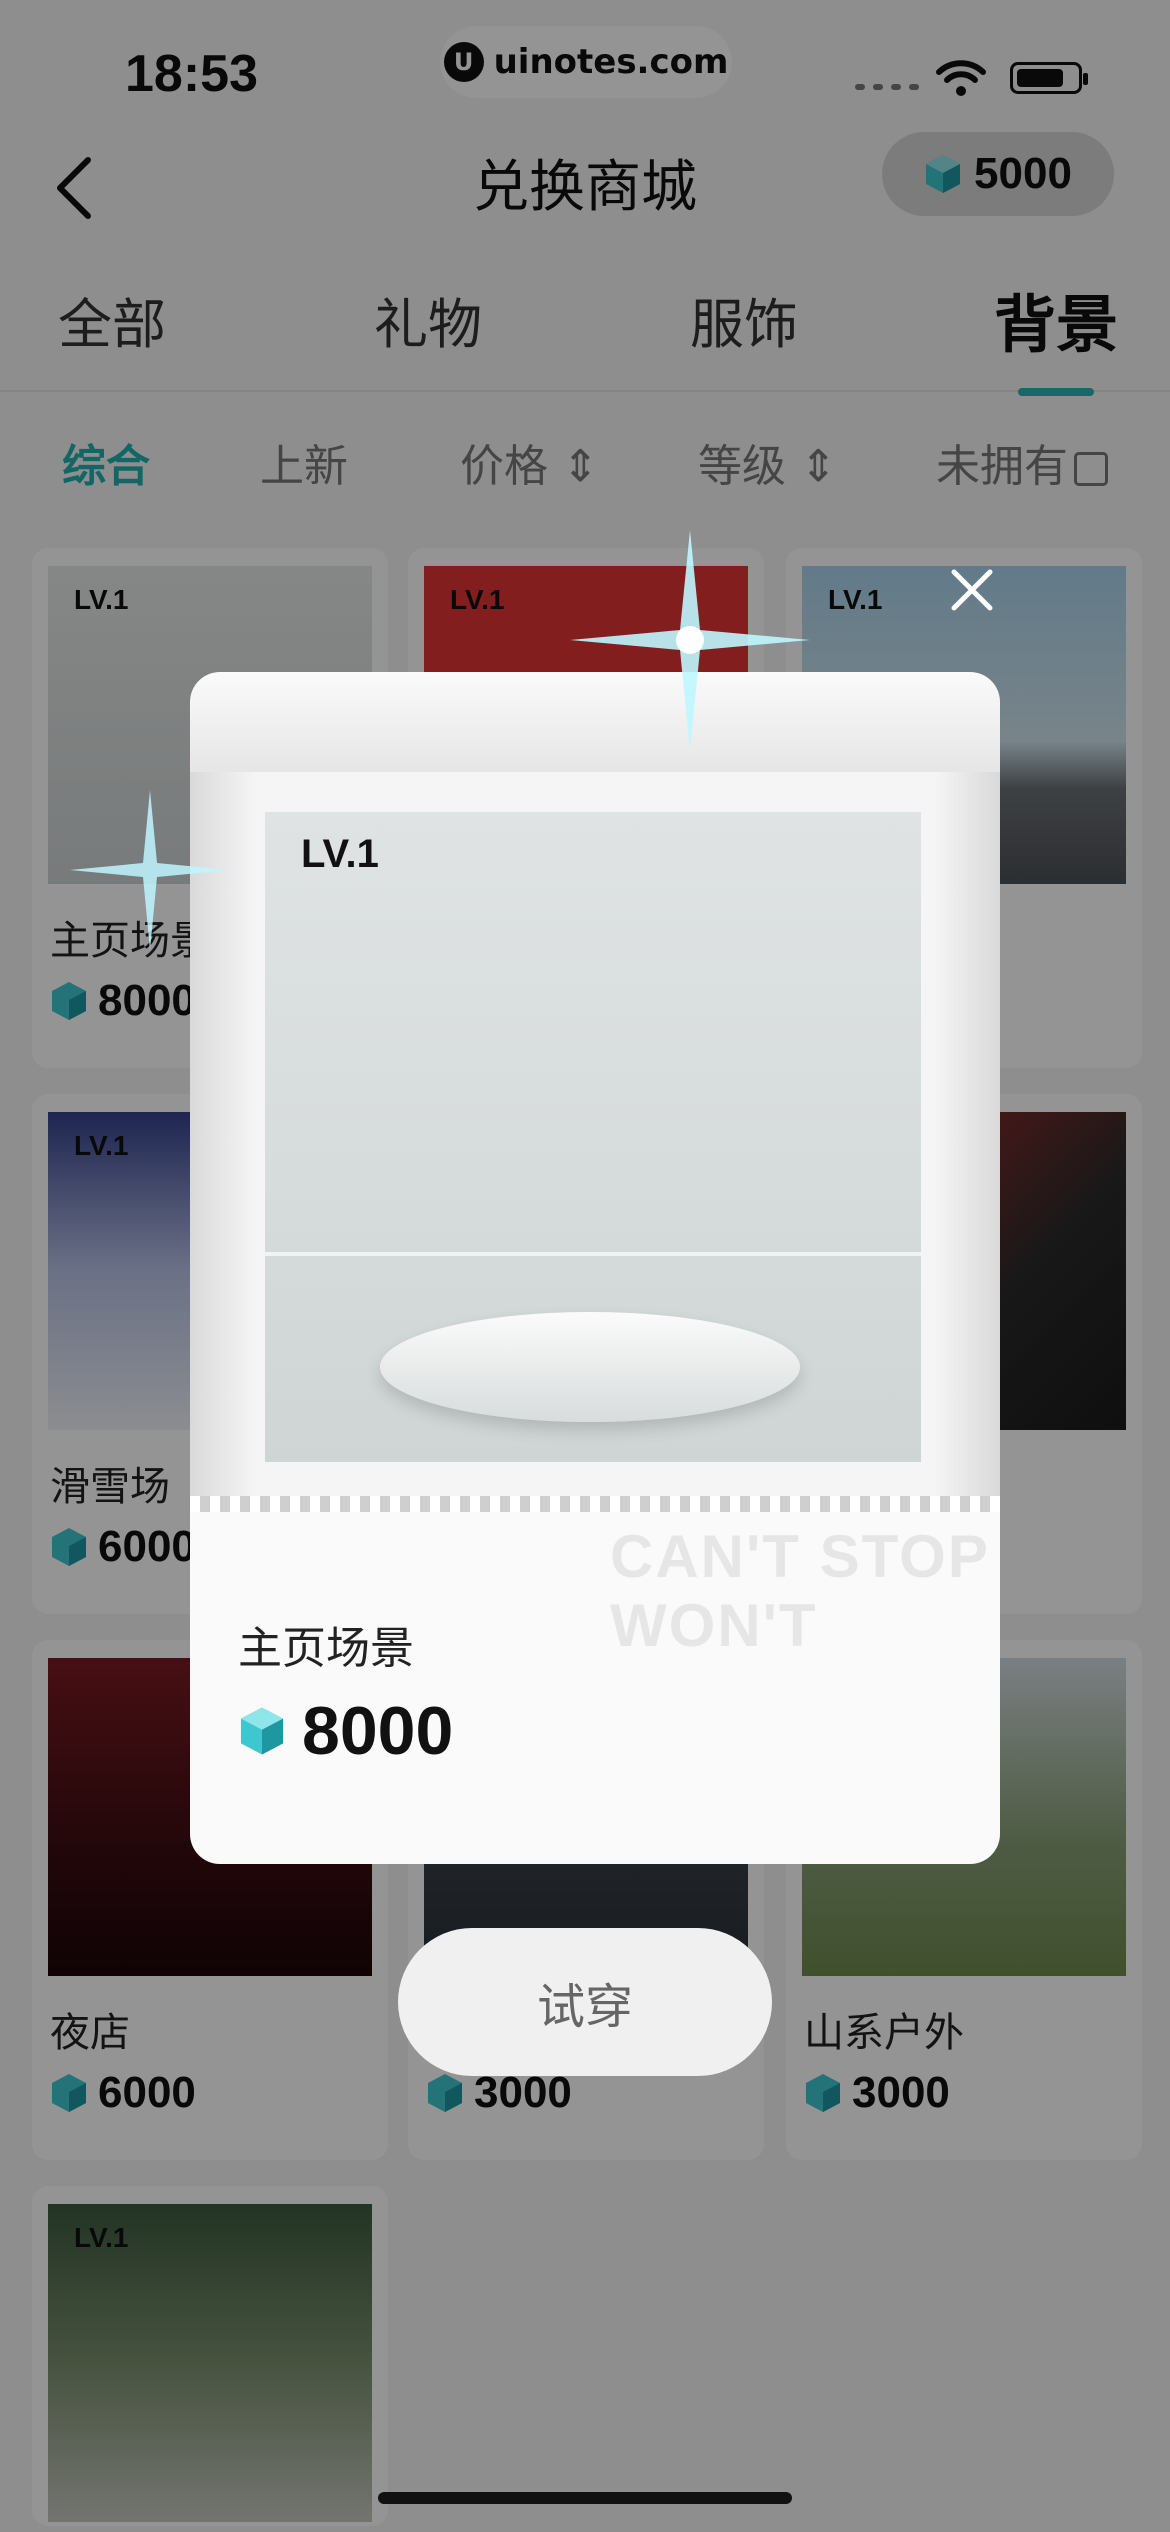 The image size is (1170, 2532). I want to click on modal-product-price: 8000, so click(345, 1731).